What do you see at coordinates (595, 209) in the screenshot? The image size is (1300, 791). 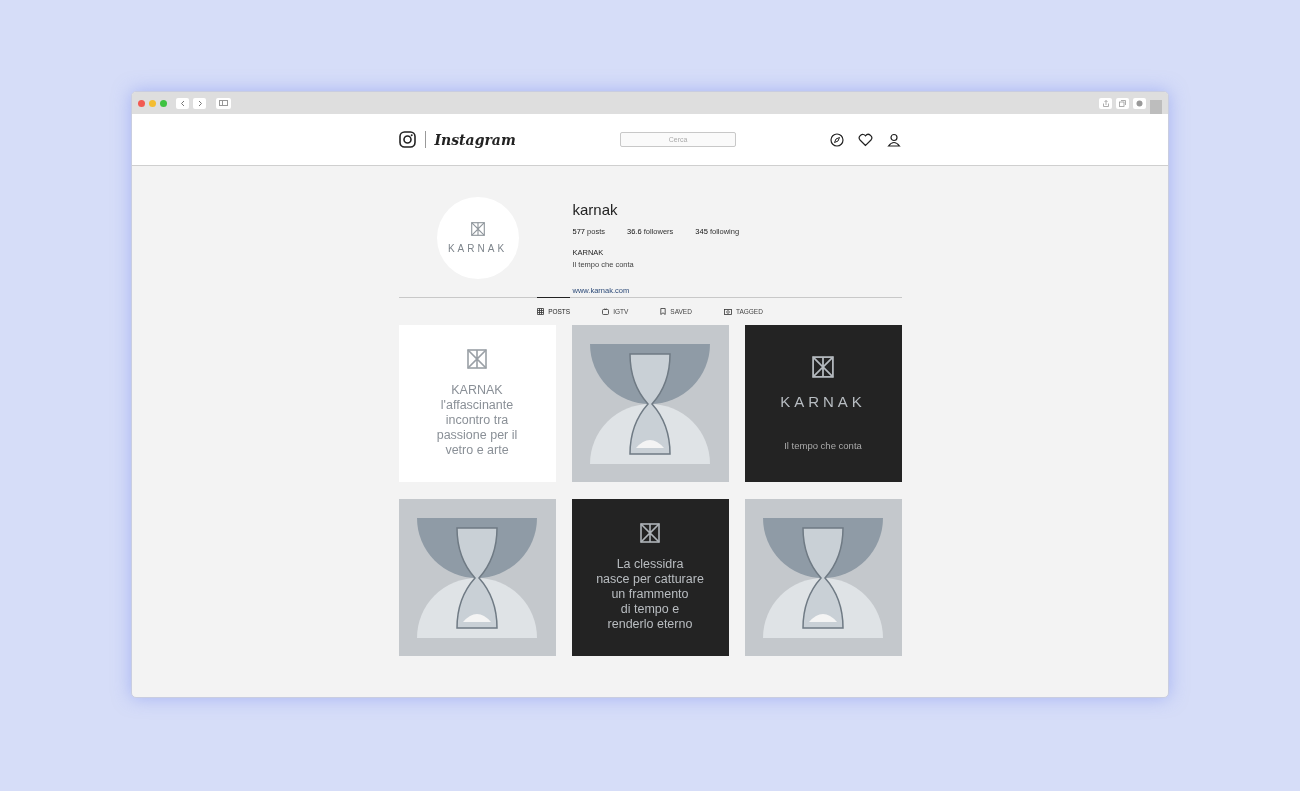 I see `profile-username: karnak` at bounding box center [595, 209].